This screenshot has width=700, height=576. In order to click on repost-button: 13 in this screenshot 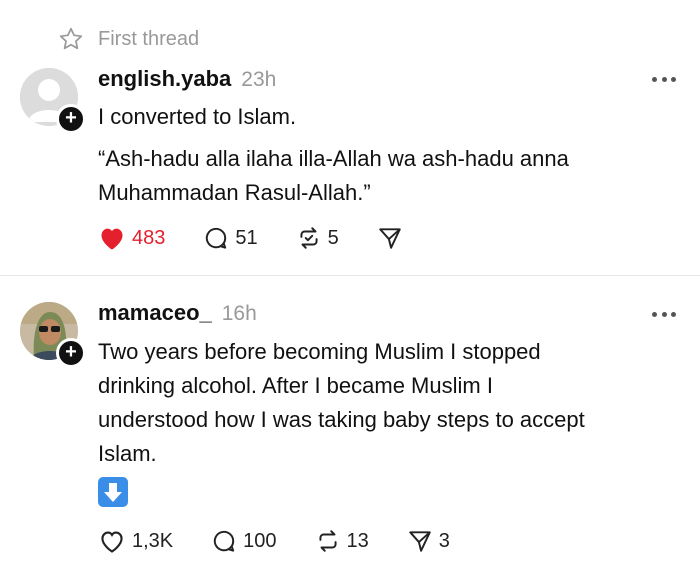, I will do `click(342, 541)`.